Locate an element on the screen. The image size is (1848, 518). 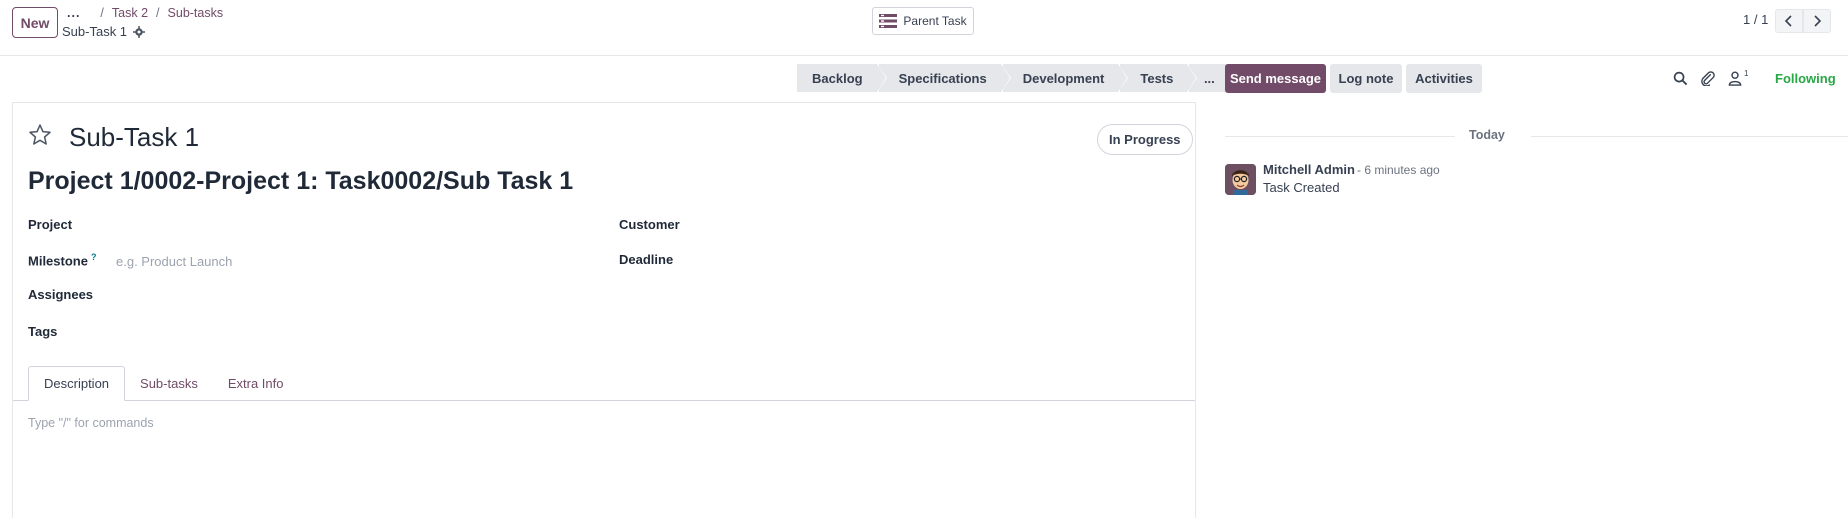
log-note-button: Log note is located at coordinates (1366, 78).